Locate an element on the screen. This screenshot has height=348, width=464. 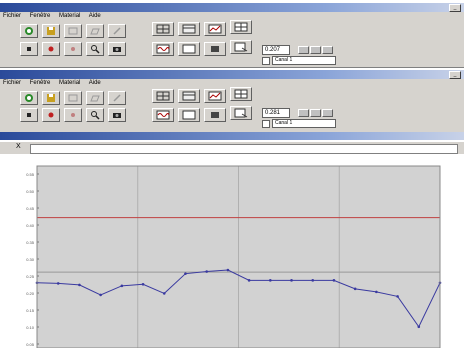
window-icon is located at coordinates (189, 115).